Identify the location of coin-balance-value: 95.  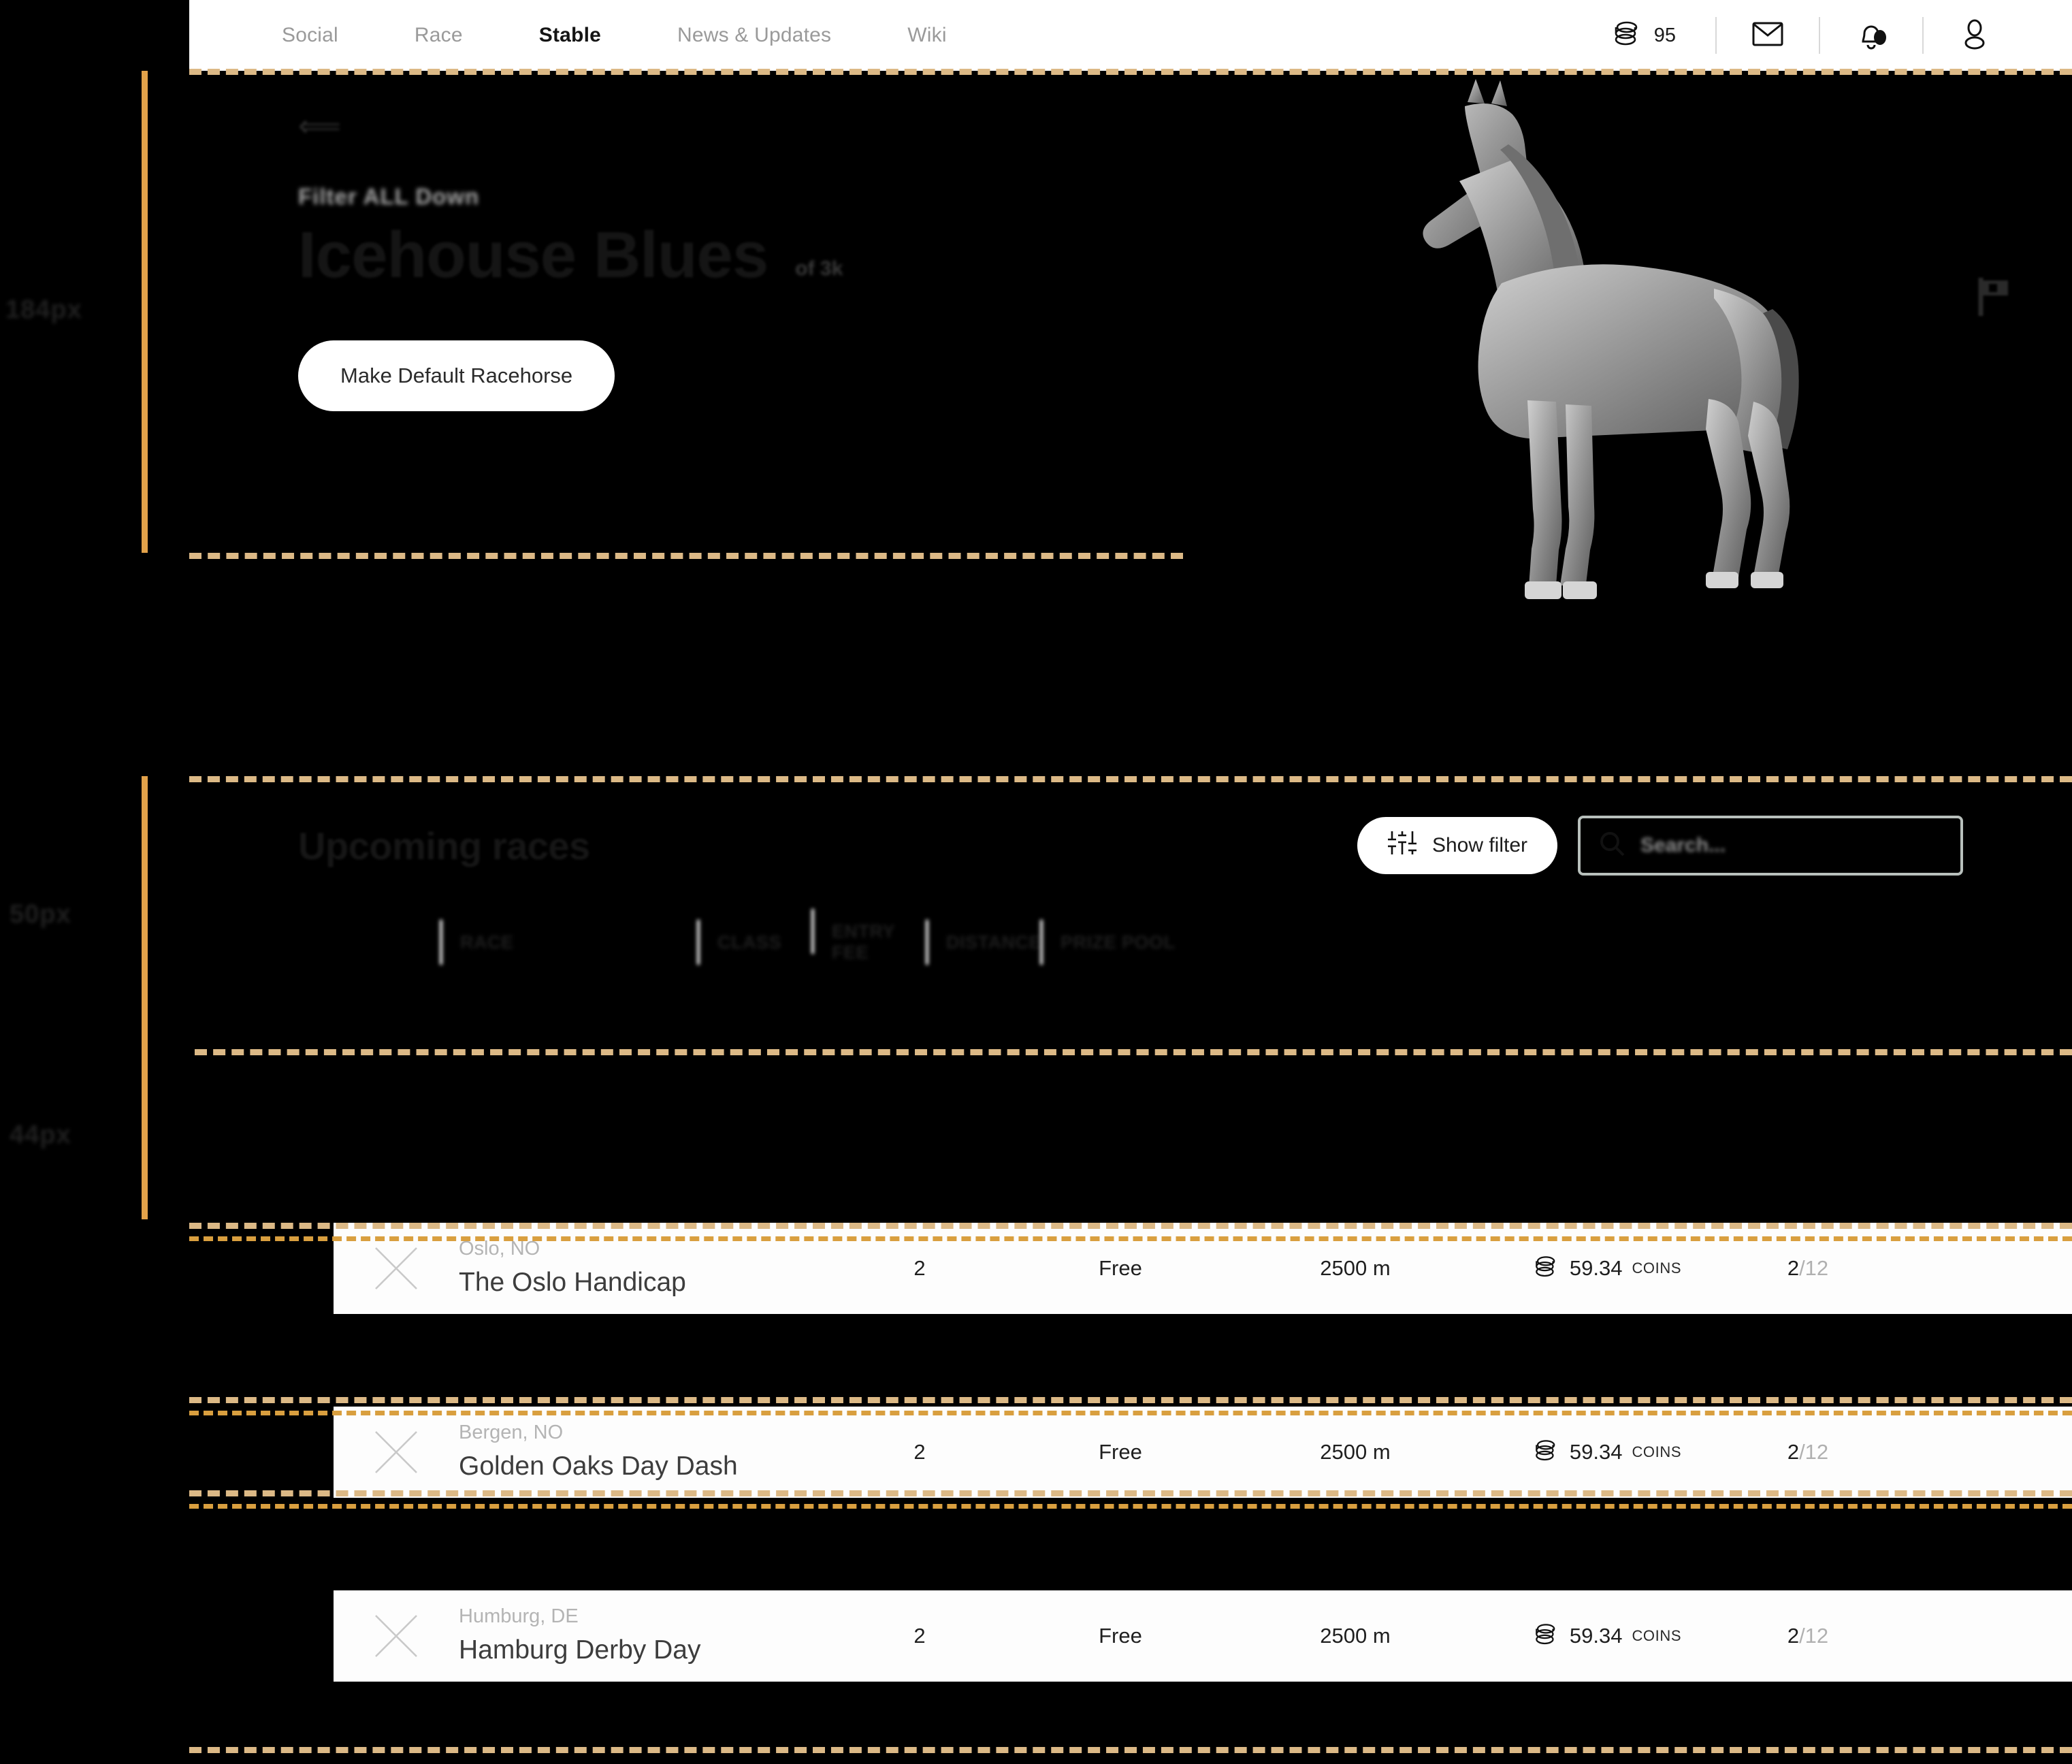
(1664, 35).